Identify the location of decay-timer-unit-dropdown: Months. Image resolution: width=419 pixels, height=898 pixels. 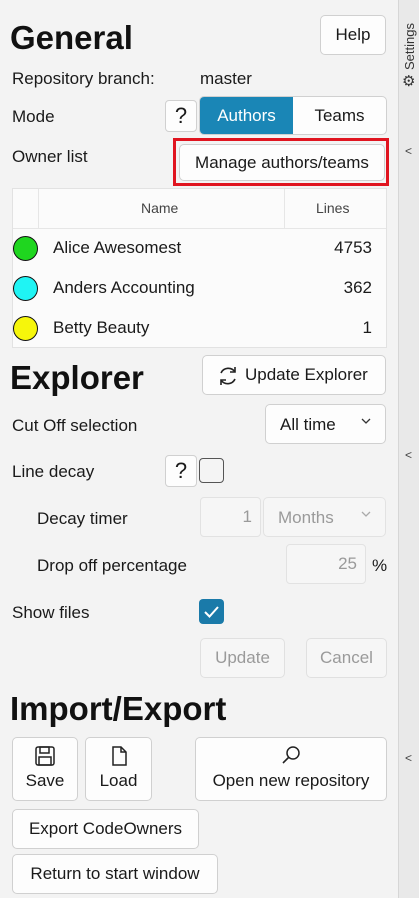
(324, 517).